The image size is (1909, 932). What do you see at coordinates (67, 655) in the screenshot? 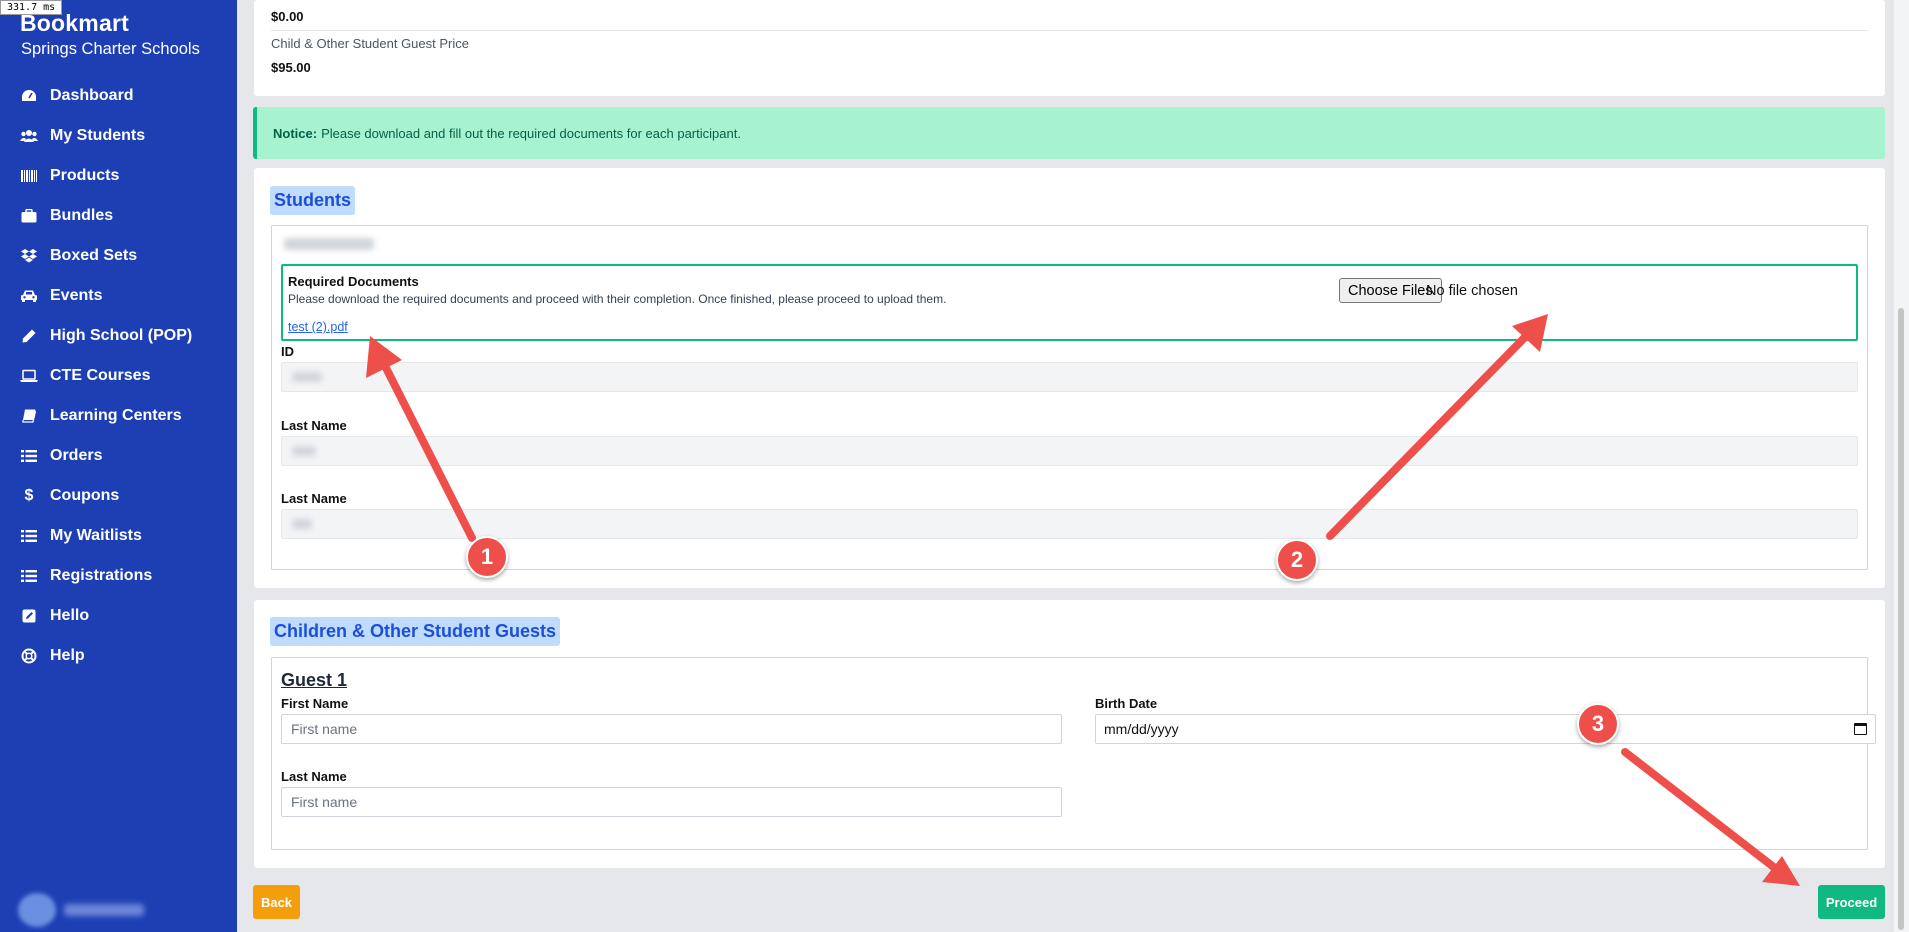
I see `sidebar-item-label: Help` at bounding box center [67, 655].